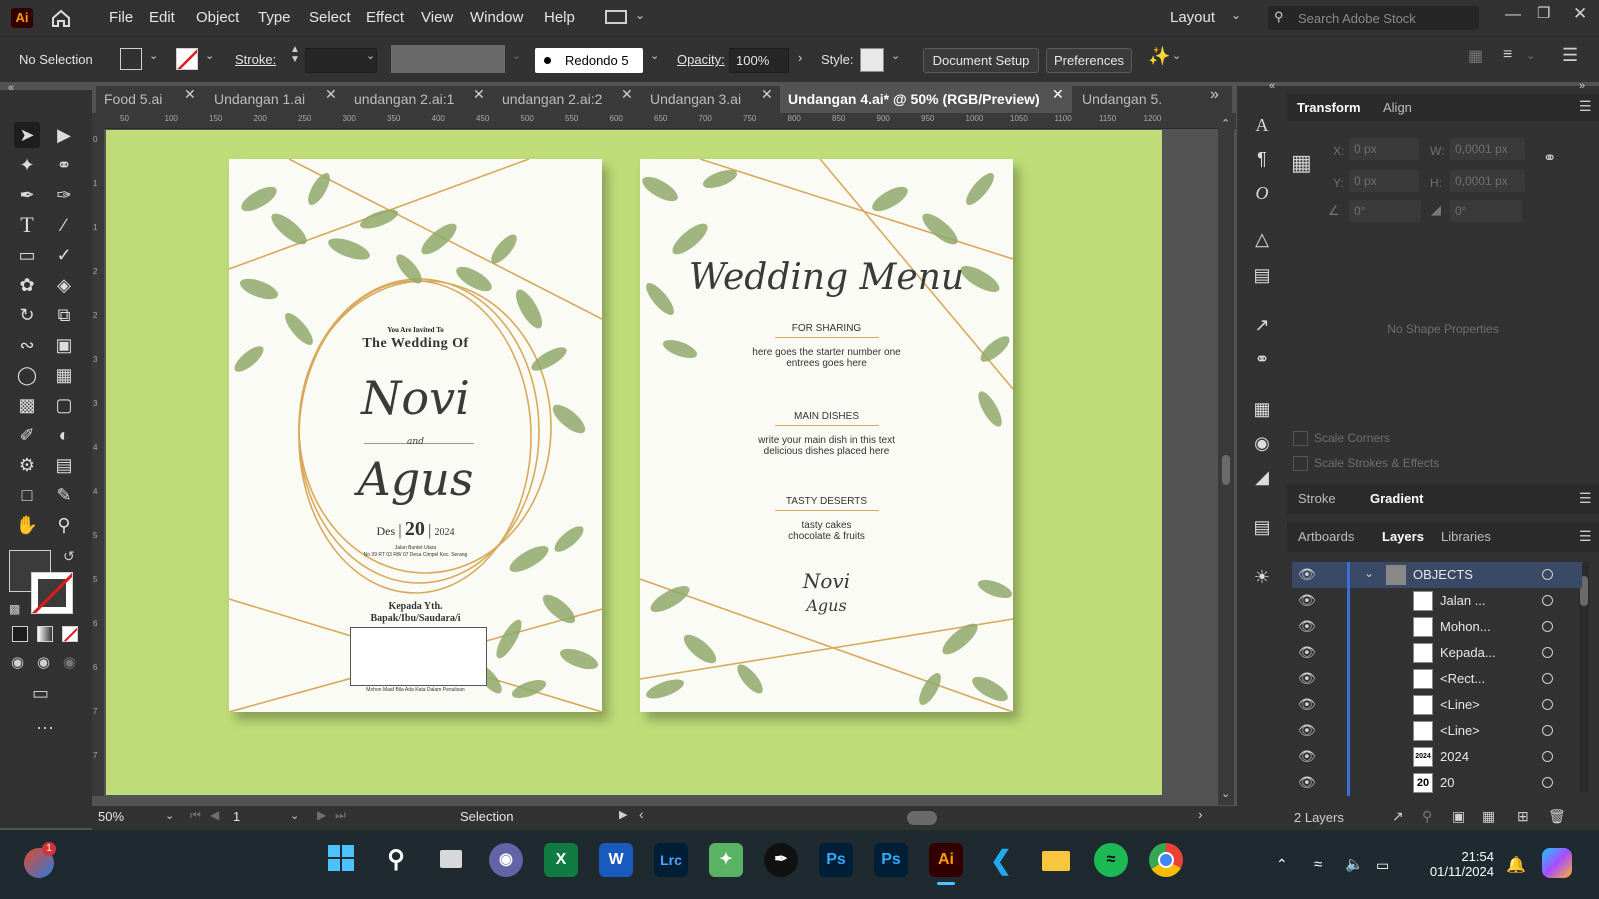  I want to click on more-tabs-icon: », so click(1214, 95).